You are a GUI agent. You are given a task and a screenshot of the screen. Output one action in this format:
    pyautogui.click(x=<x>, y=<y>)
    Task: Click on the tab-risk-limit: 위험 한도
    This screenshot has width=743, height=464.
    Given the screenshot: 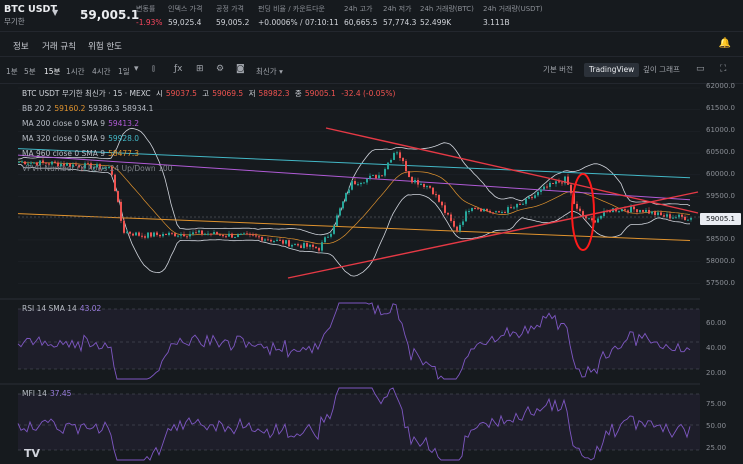 What is the action you would take?
    pyautogui.click(x=105, y=46)
    